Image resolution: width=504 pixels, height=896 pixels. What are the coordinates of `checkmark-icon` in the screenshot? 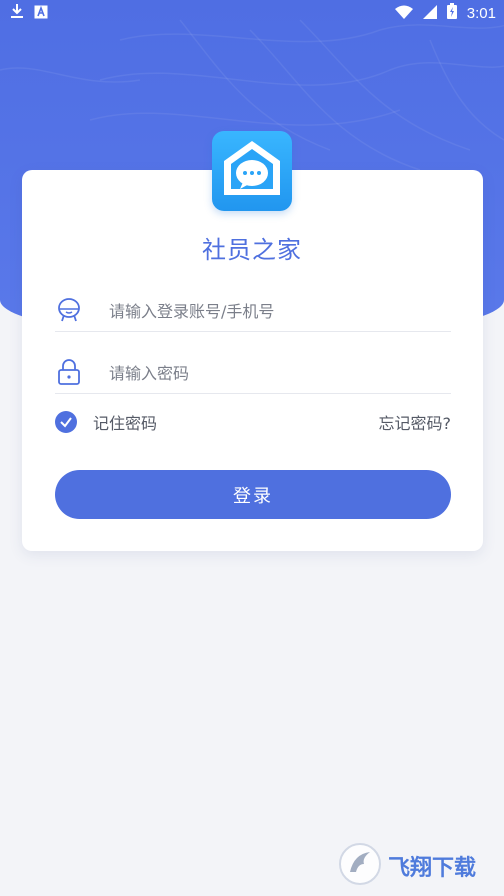 It's located at (66, 422).